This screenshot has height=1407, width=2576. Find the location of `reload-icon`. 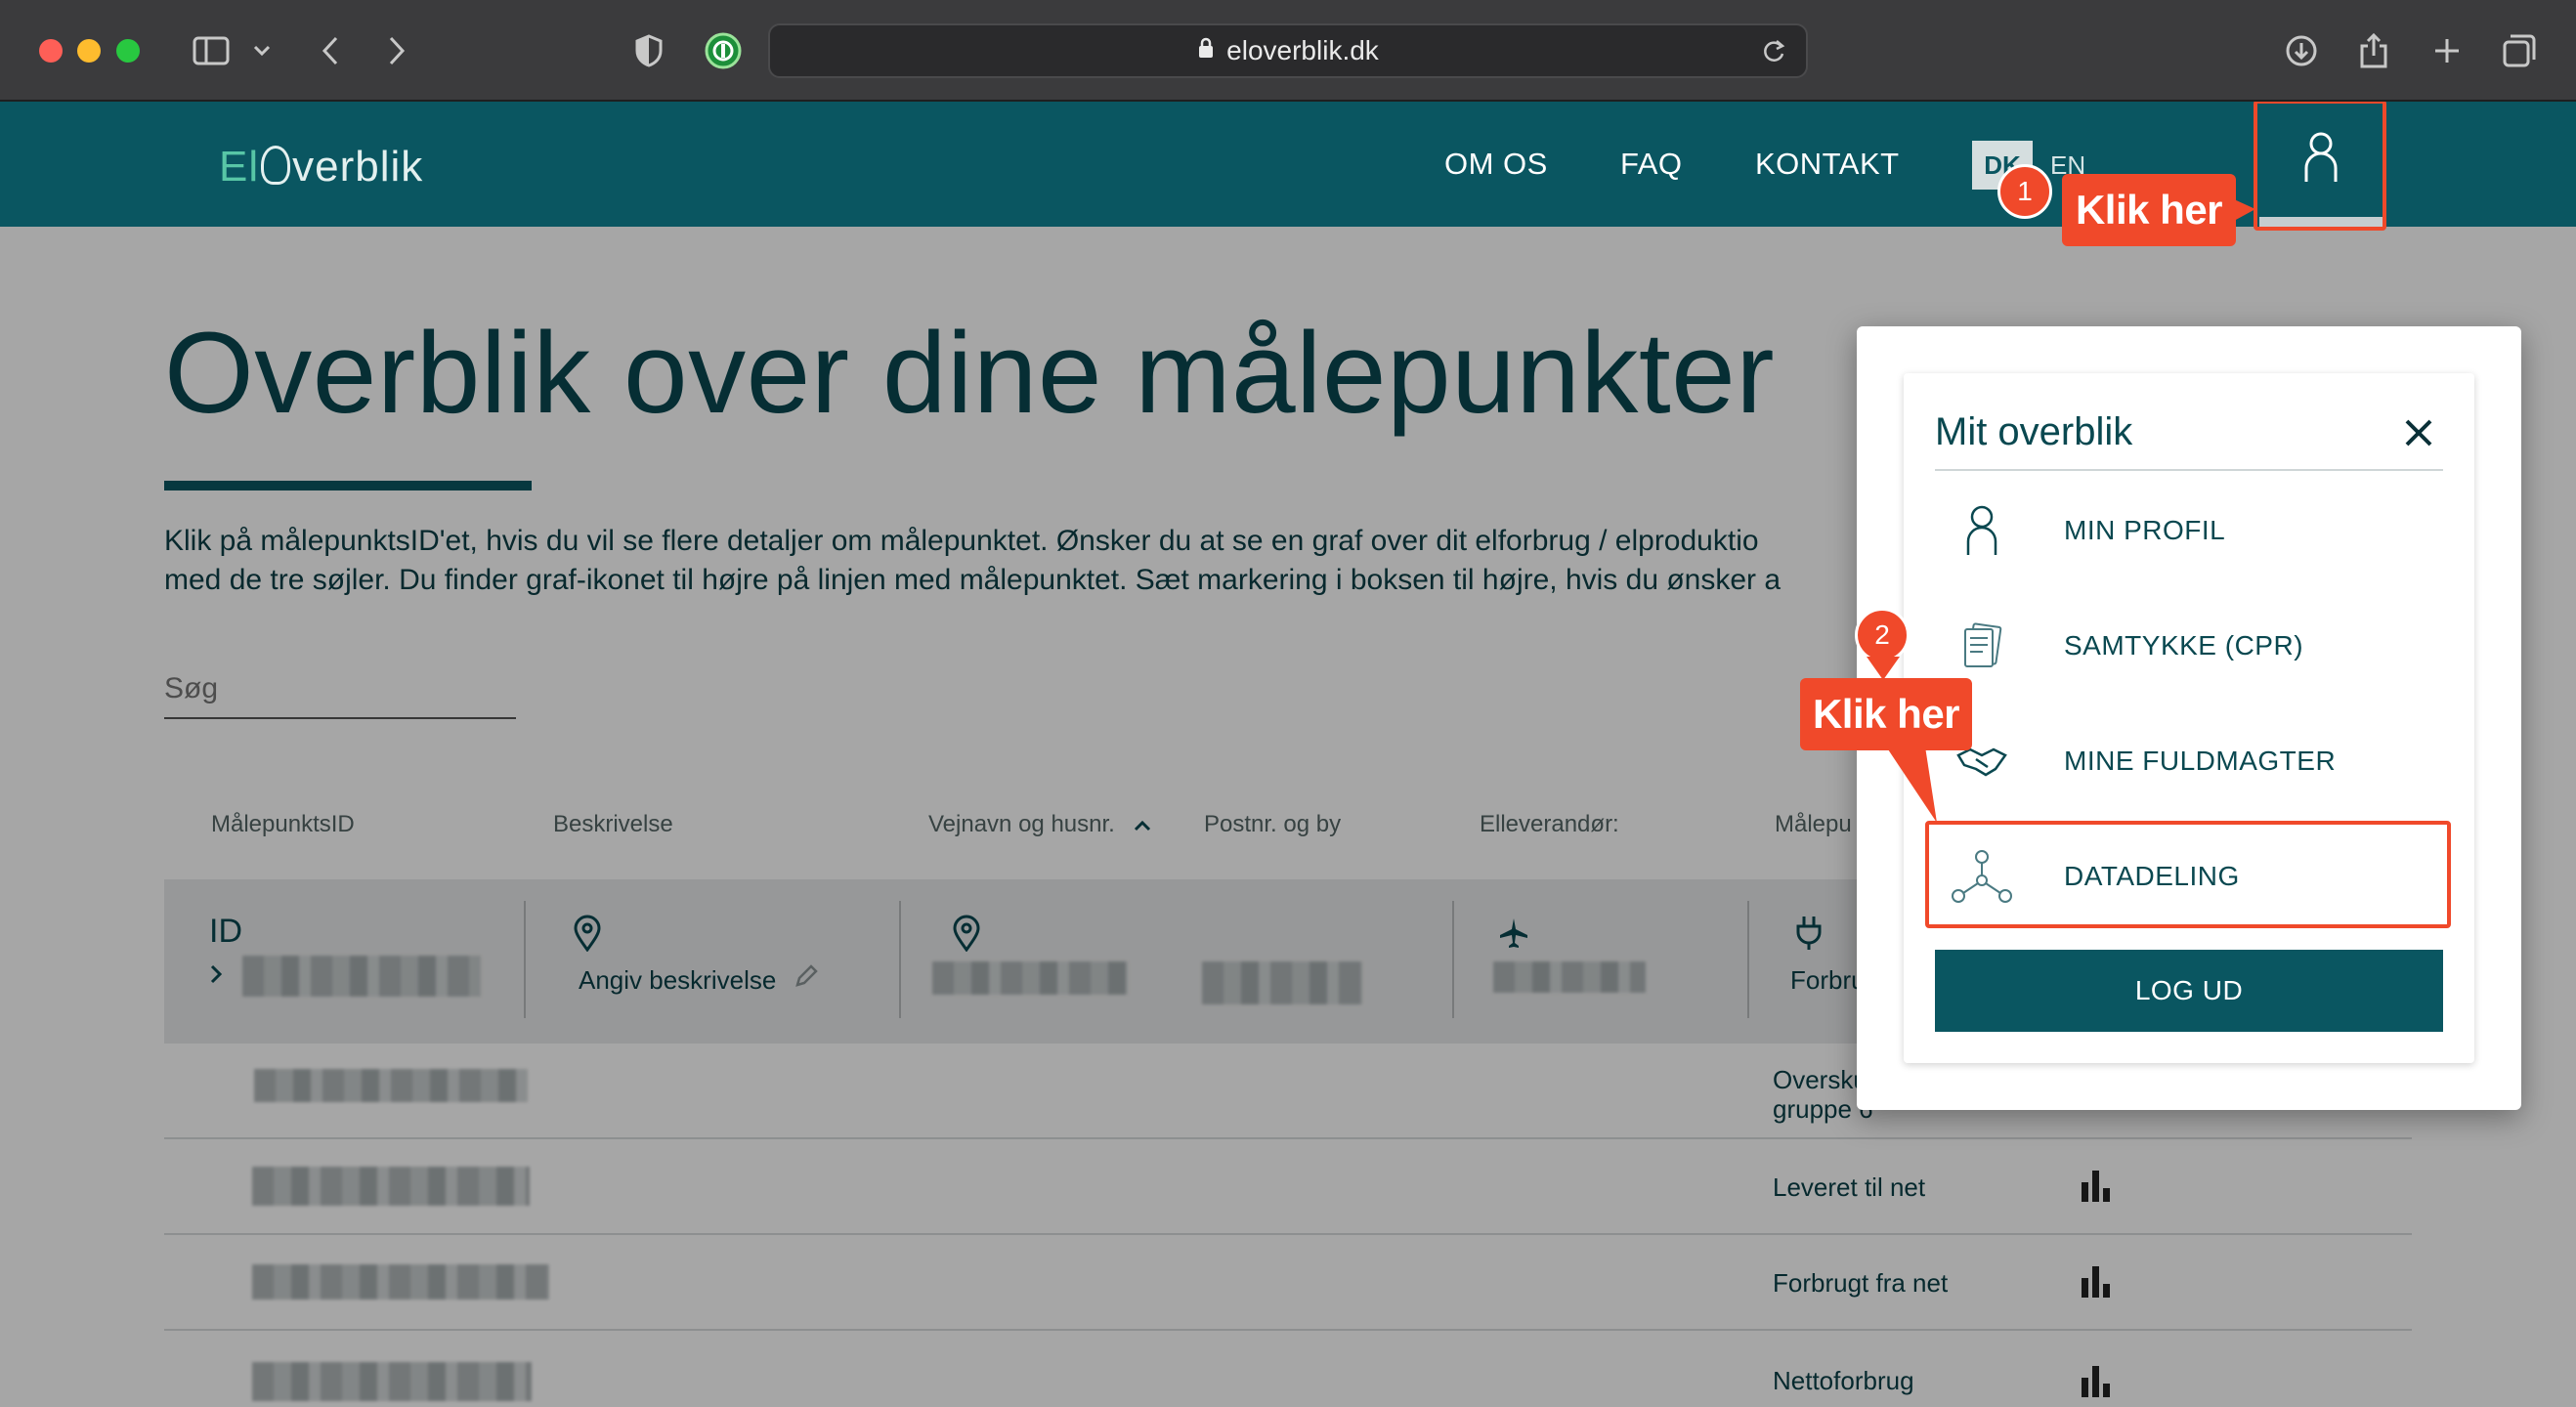

reload-icon is located at coordinates (1773, 54).